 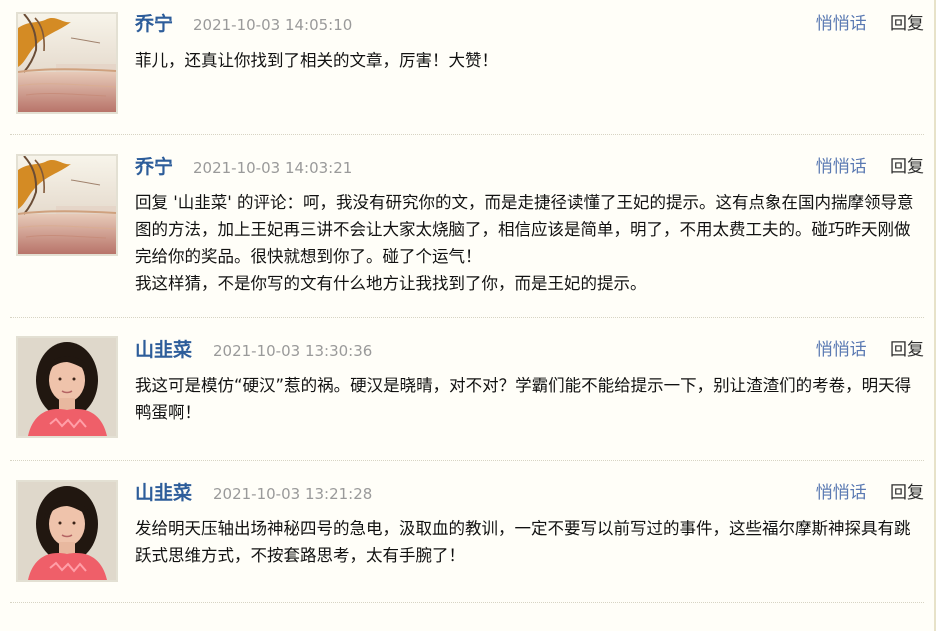 What do you see at coordinates (293, 351) in the screenshot?
I see `comment-timestamp: 2021-10-03 13:30:36` at bounding box center [293, 351].